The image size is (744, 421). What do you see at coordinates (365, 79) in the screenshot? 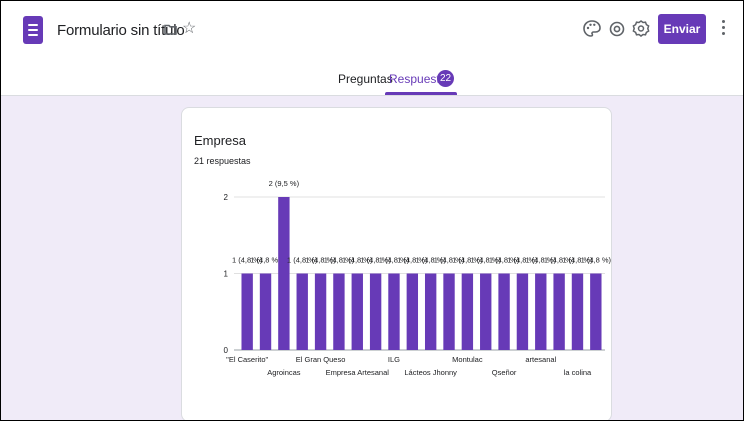
I see `tab-preguntas: Preguntas` at bounding box center [365, 79].